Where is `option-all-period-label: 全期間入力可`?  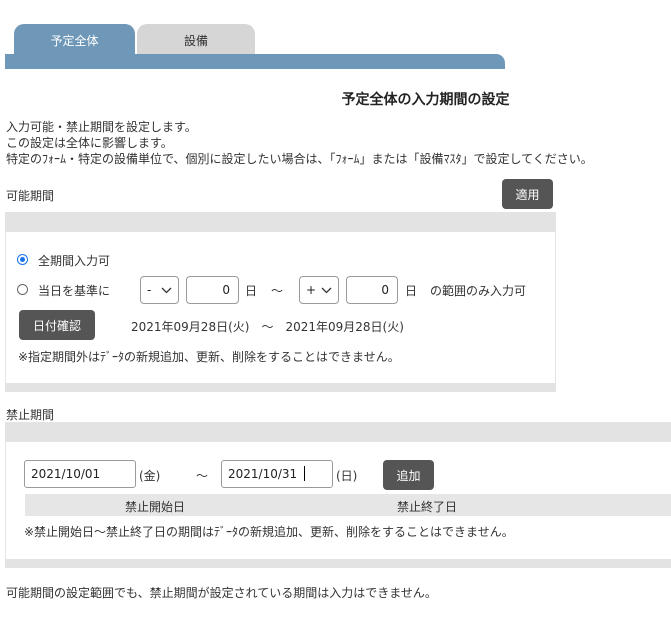 option-all-period-label: 全期間入力可 is located at coordinates (74, 261).